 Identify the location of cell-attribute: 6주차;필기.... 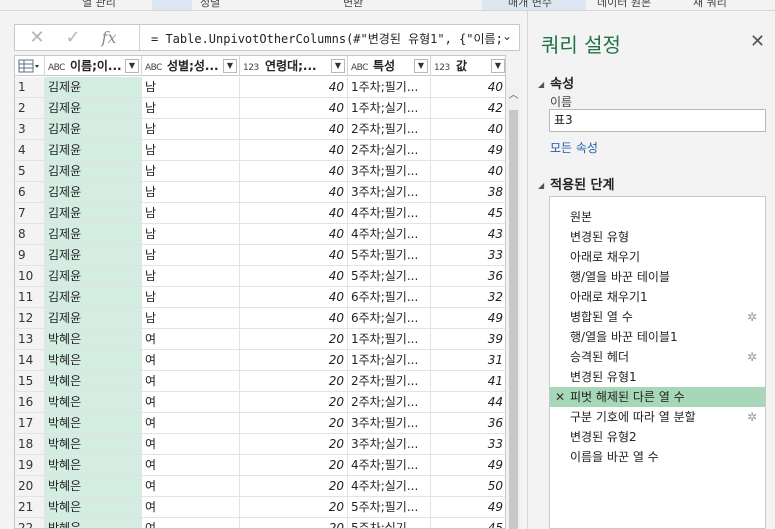
(389, 297).